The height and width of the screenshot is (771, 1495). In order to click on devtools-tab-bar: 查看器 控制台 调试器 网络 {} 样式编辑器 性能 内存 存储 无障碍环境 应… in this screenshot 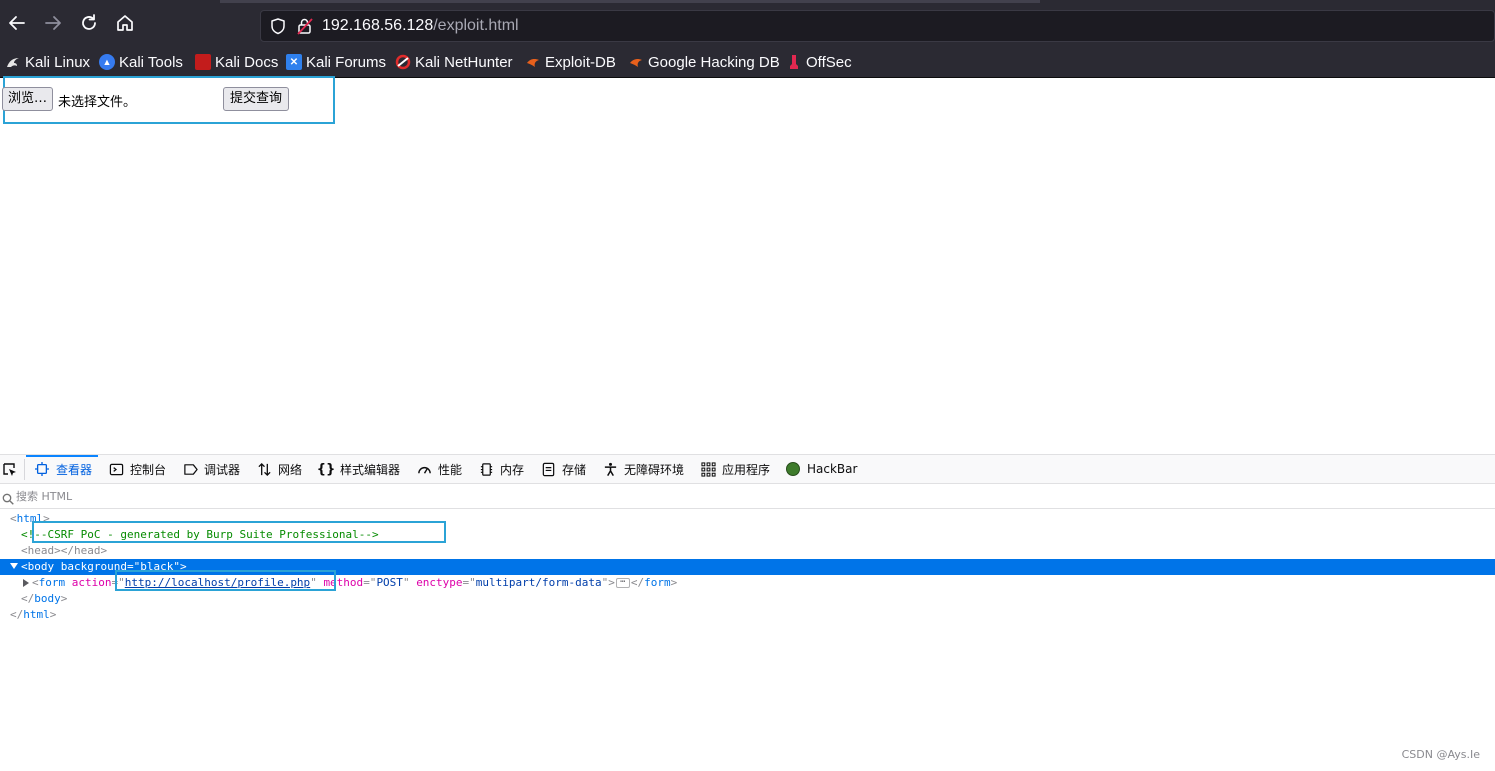, I will do `click(747, 469)`.